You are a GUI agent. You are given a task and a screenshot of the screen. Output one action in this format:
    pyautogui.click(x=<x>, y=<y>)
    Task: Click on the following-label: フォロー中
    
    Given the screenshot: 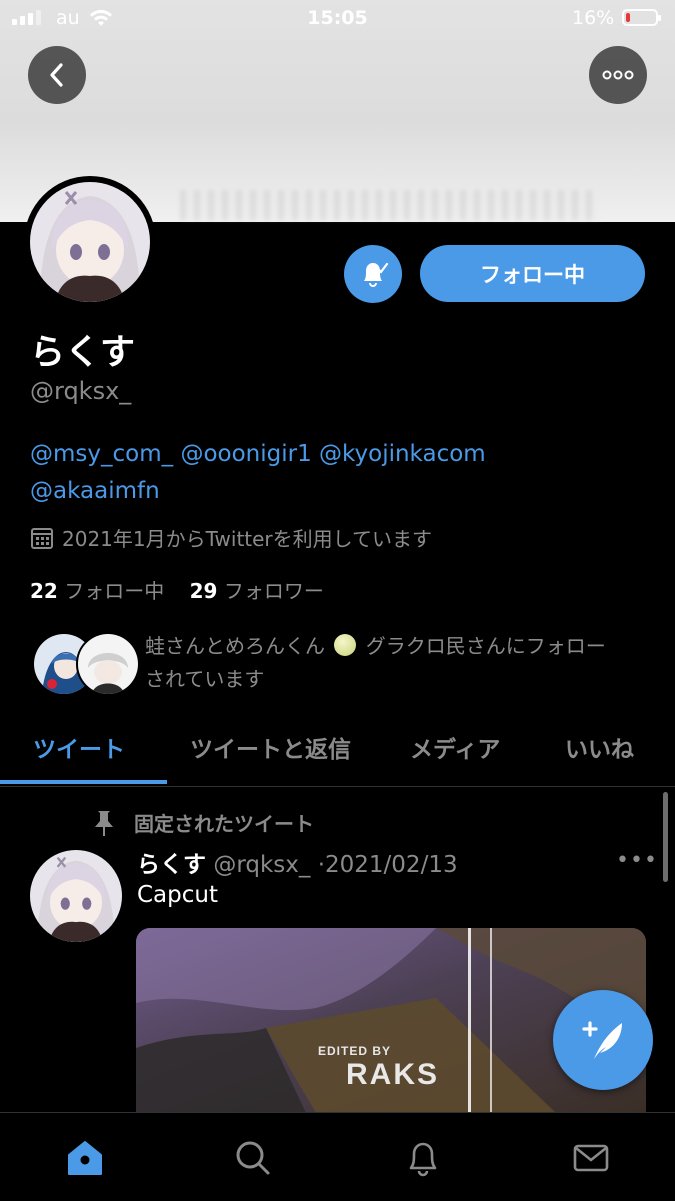 What is the action you would take?
    pyautogui.click(x=114, y=591)
    